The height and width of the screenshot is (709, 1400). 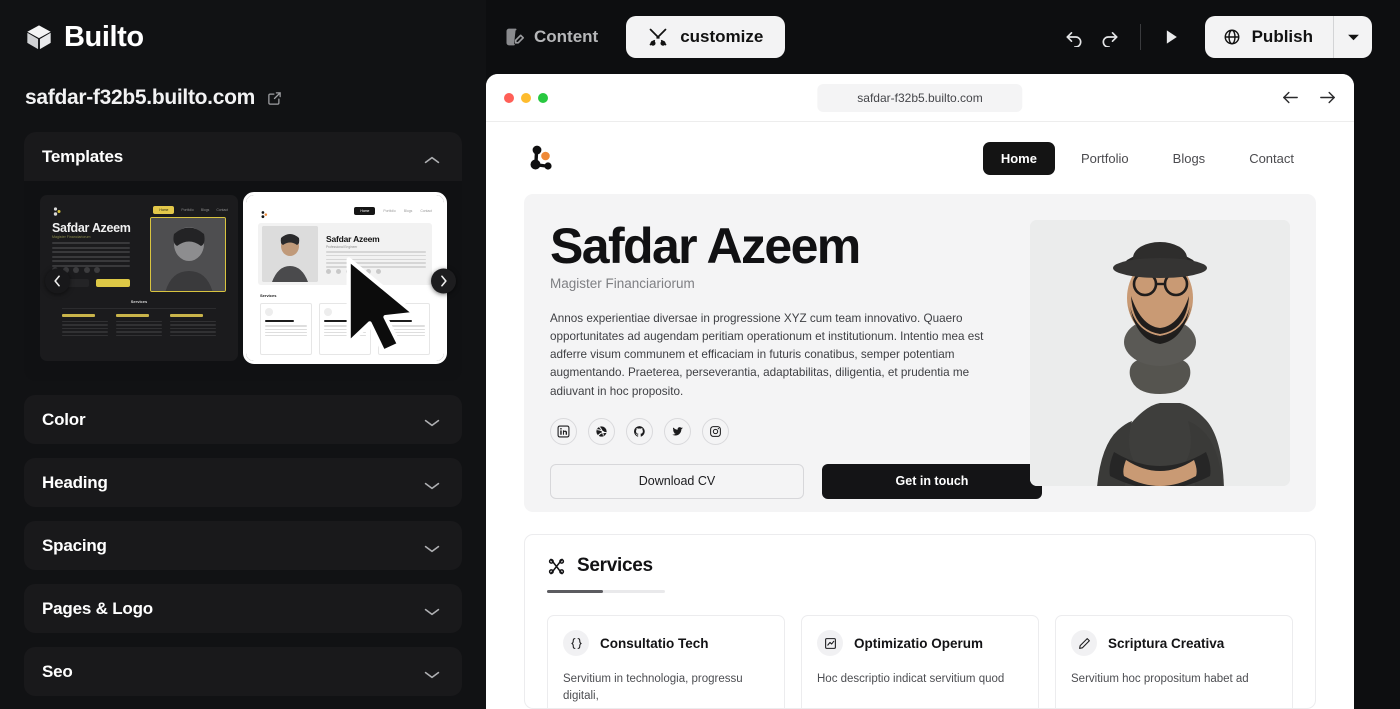 What do you see at coordinates (1271, 158) in the screenshot?
I see `site-nav-contact: Contact` at bounding box center [1271, 158].